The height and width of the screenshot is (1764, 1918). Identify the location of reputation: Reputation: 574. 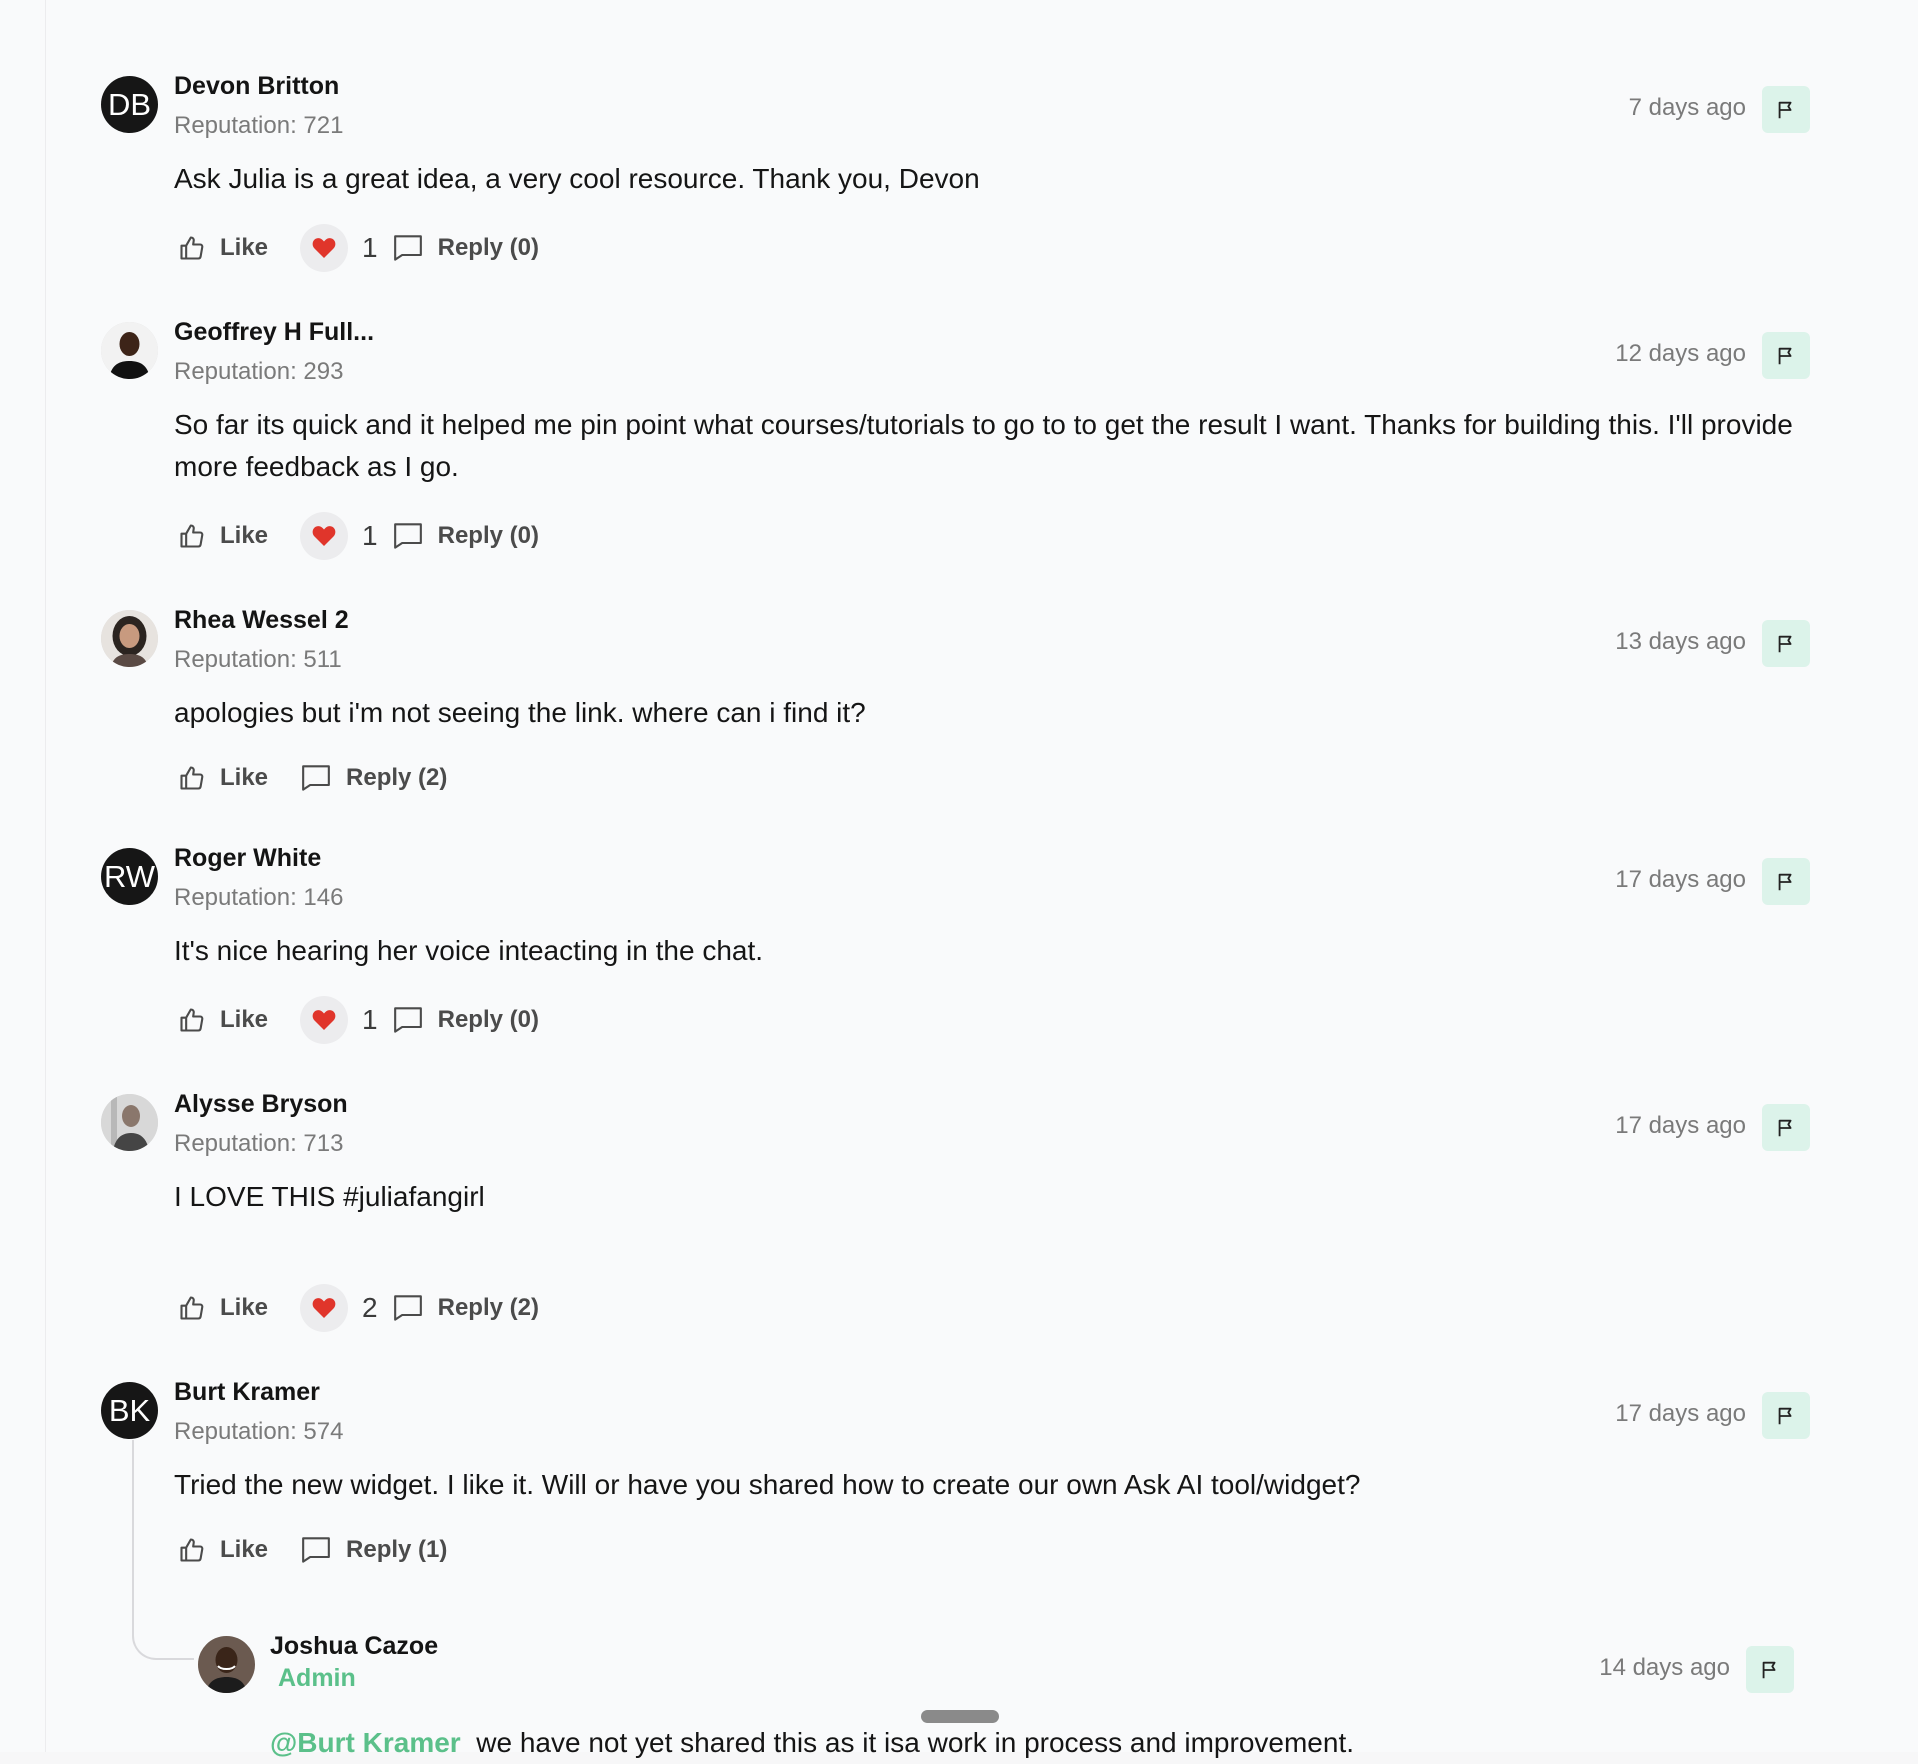
(259, 1431).